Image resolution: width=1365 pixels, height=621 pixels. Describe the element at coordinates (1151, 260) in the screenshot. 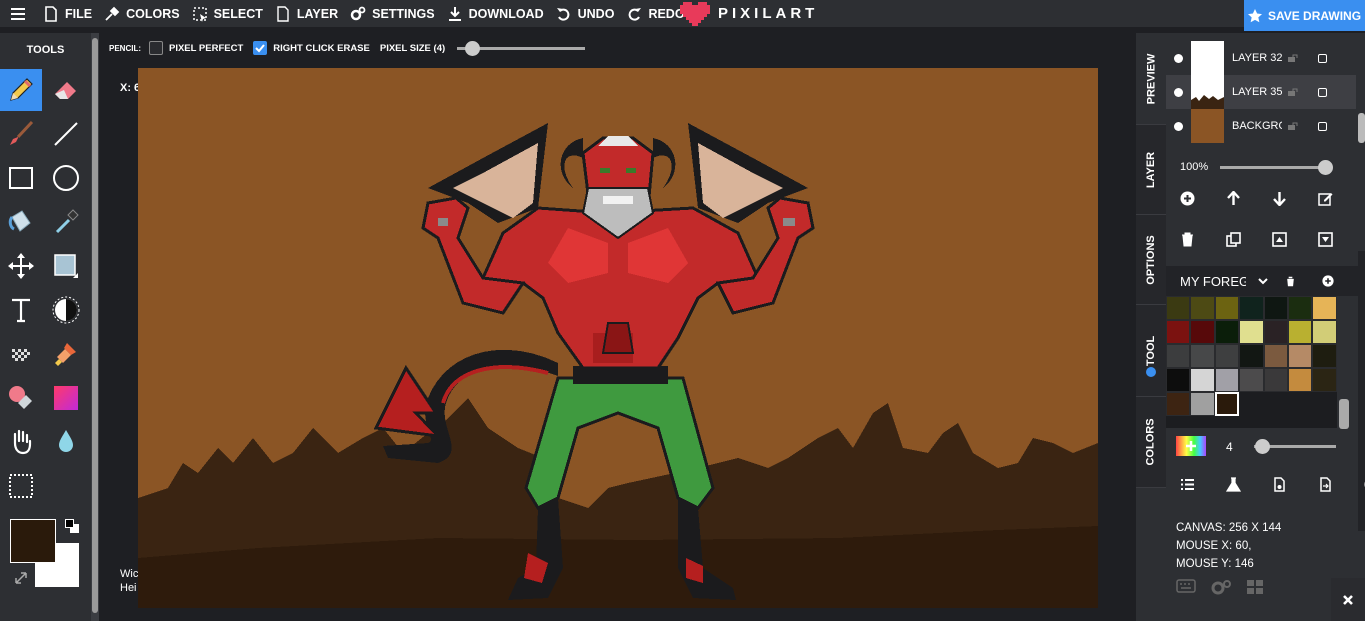

I see `tab-options: OPTIONS` at that location.